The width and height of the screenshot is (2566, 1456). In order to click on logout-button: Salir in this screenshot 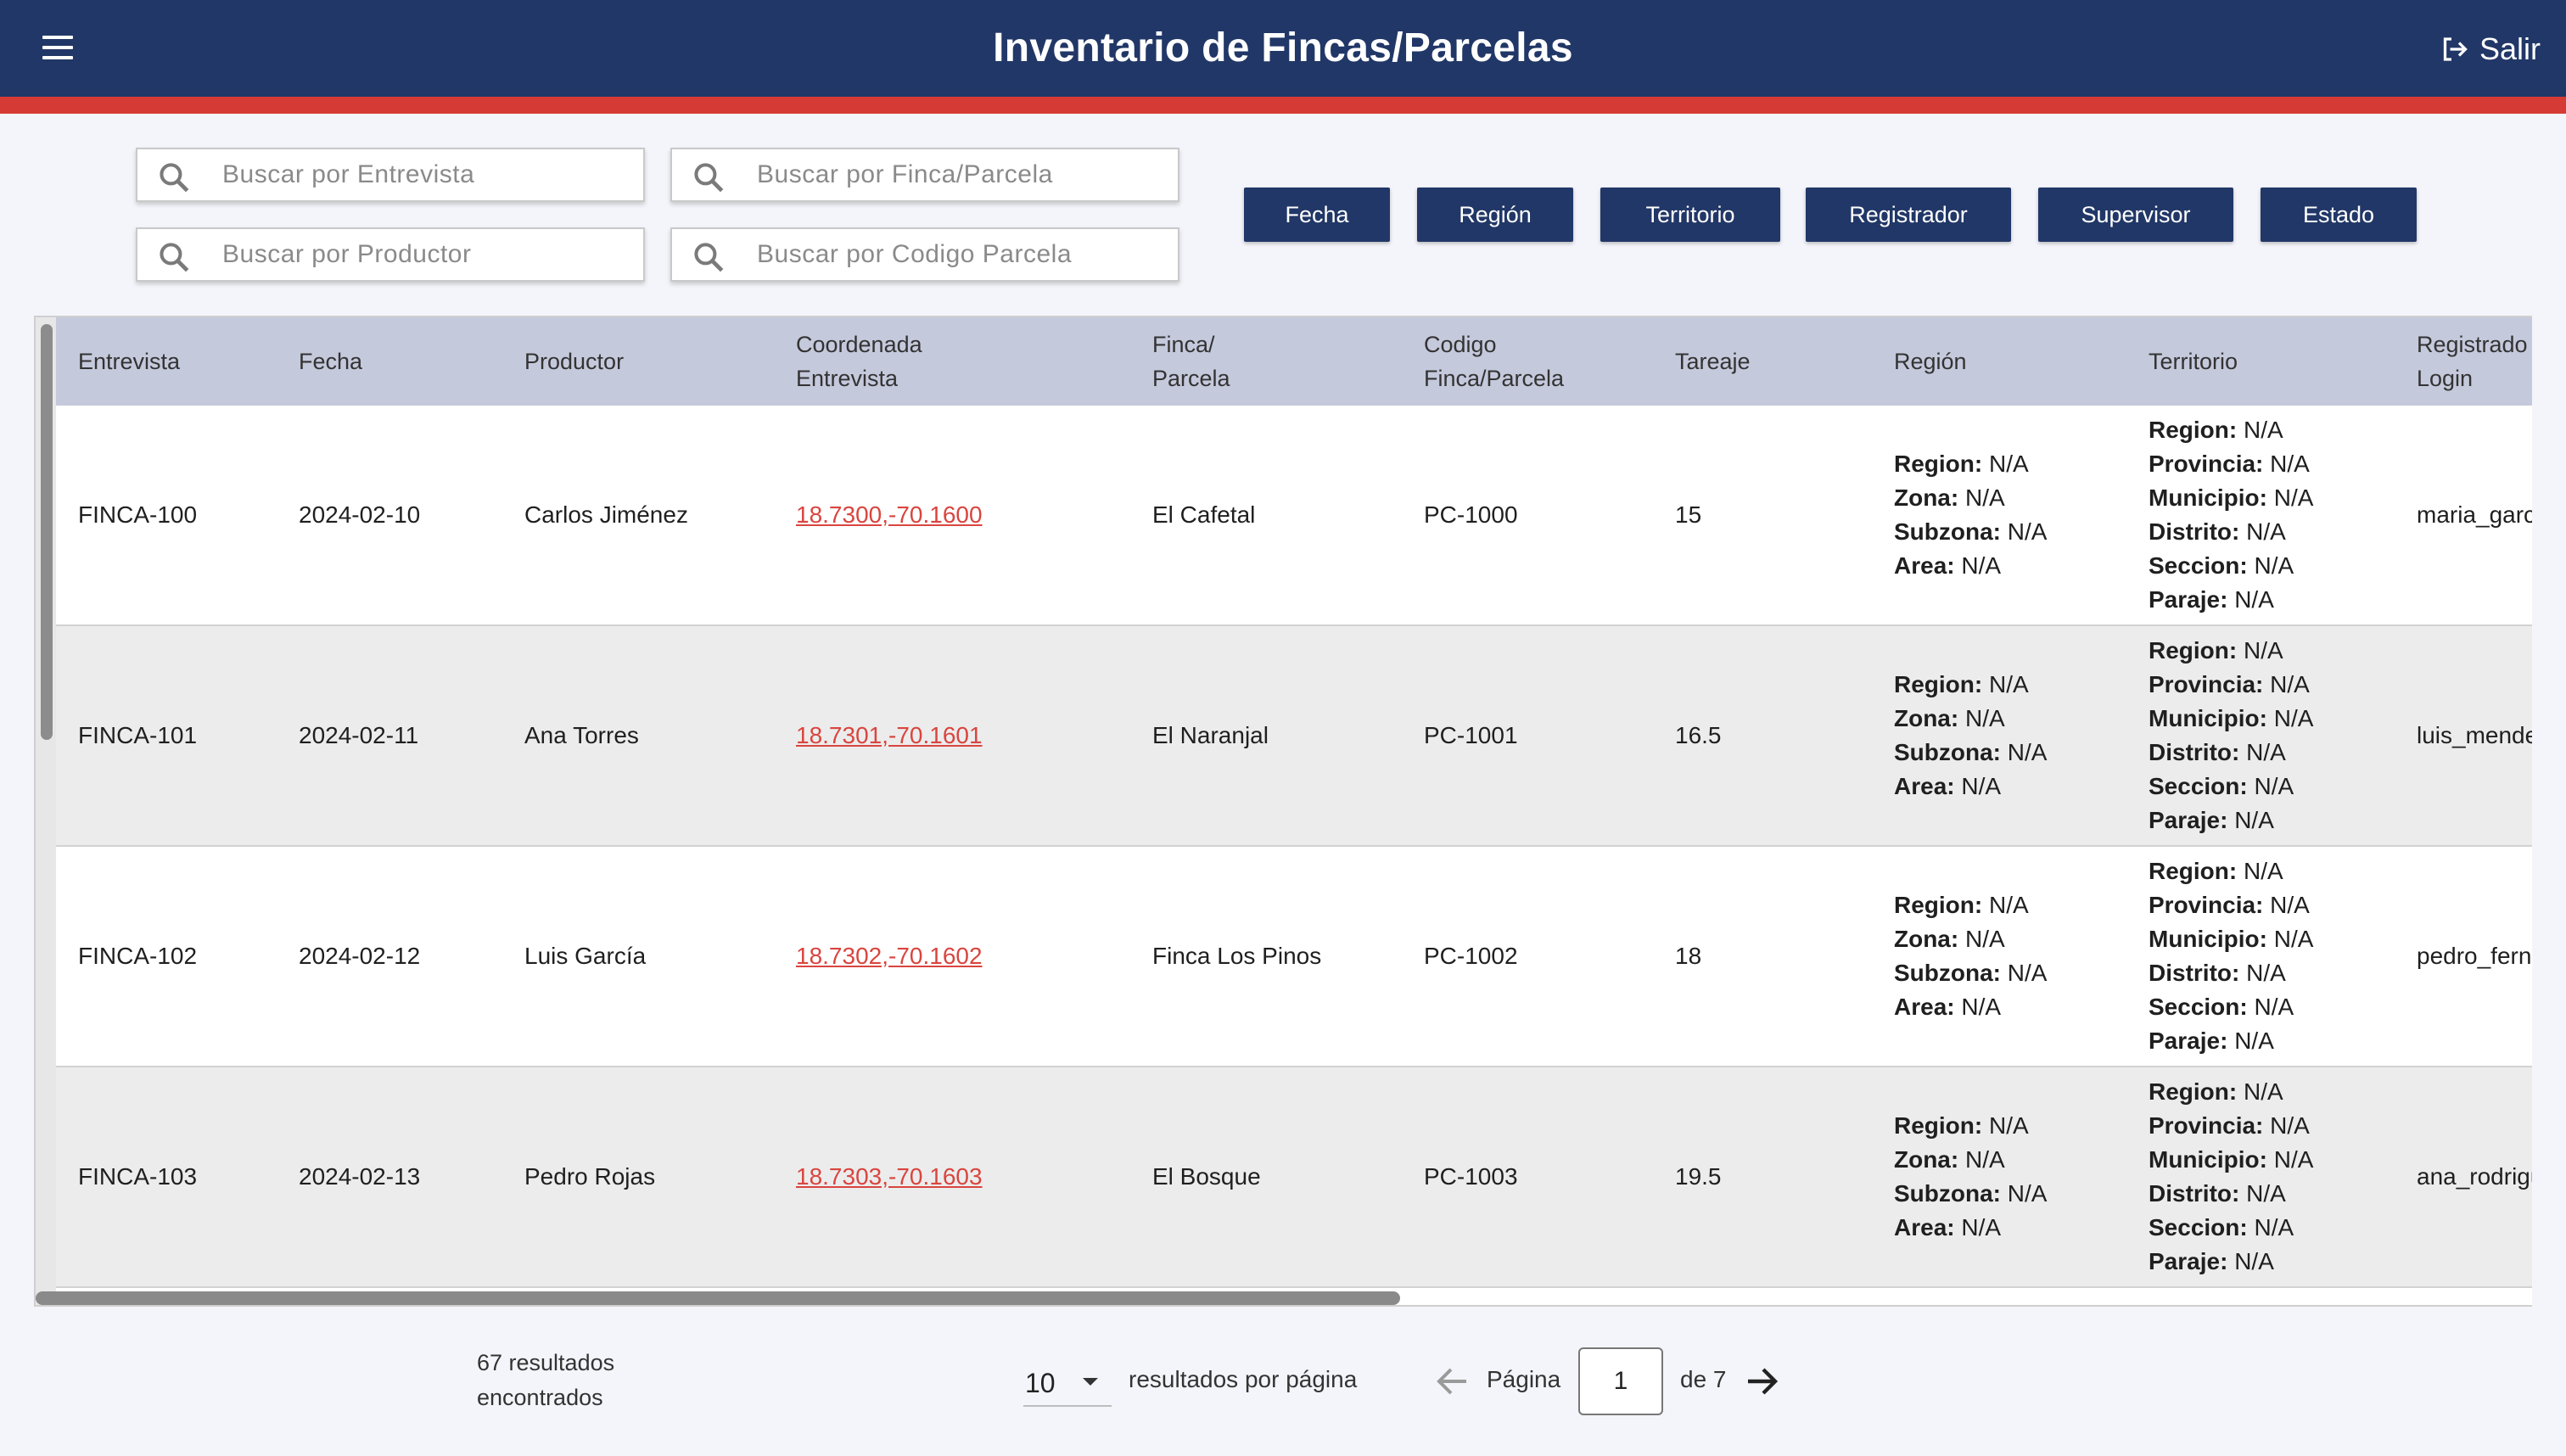, I will do `click(2490, 49)`.